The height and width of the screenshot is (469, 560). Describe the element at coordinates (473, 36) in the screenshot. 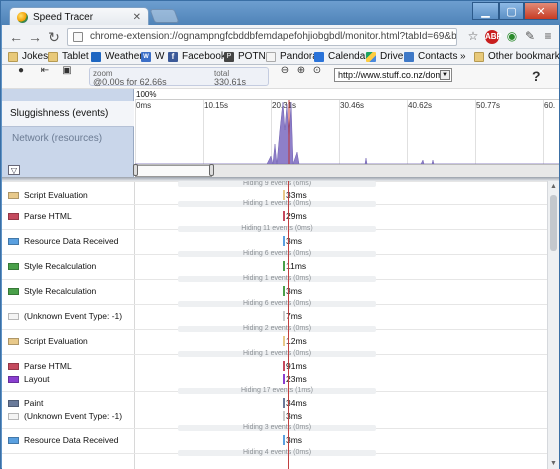

I see `bookmark-star-icon: ☆` at that location.